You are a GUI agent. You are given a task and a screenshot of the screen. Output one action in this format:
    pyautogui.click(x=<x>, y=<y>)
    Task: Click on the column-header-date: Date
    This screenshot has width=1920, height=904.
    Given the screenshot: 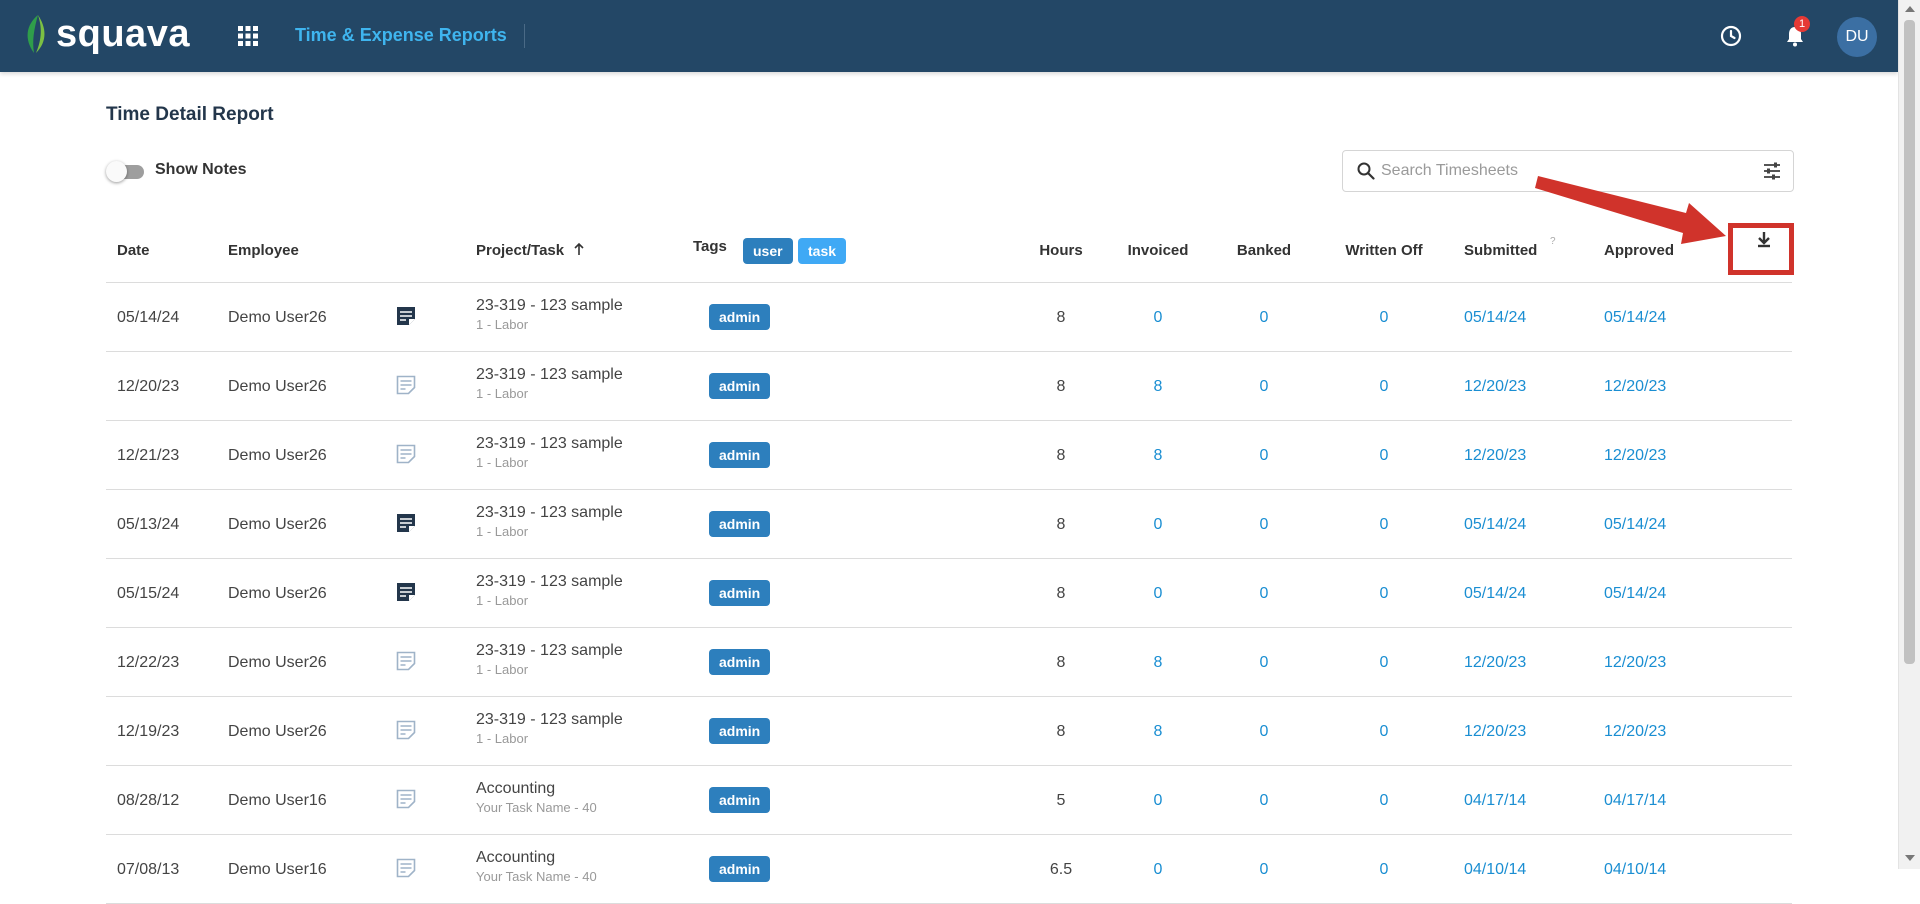 What is the action you would take?
    pyautogui.click(x=133, y=250)
    